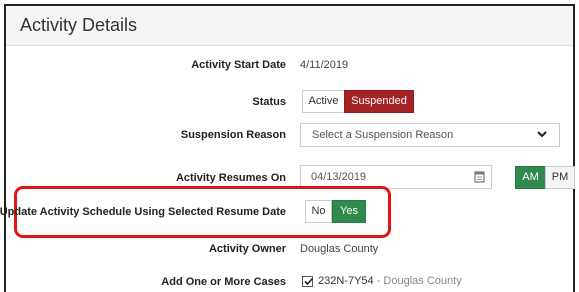  What do you see at coordinates (318, 211) in the screenshot?
I see `update-schedule-no-button: No` at bounding box center [318, 211].